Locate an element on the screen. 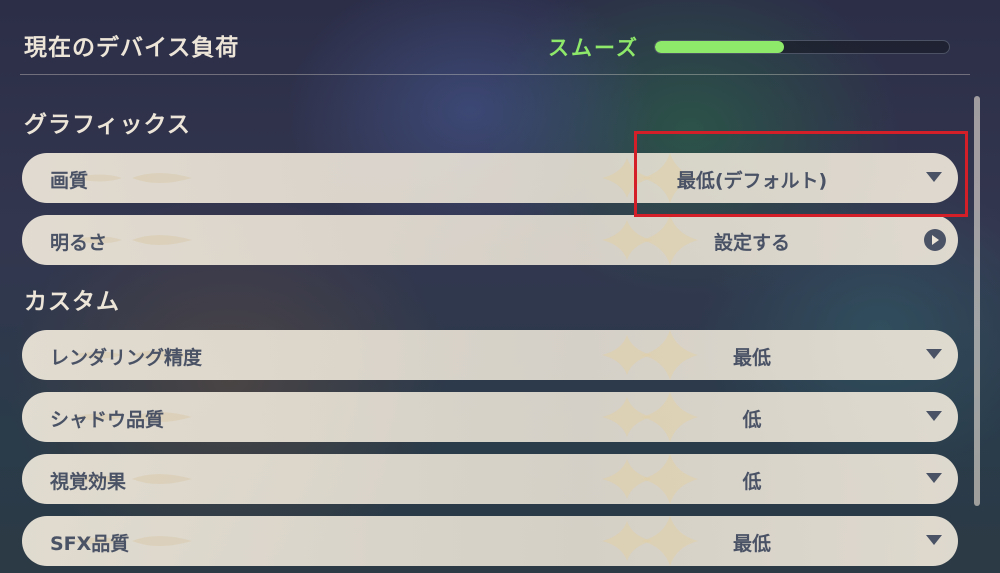  section-title-custom: カスタム is located at coordinates (72, 302).